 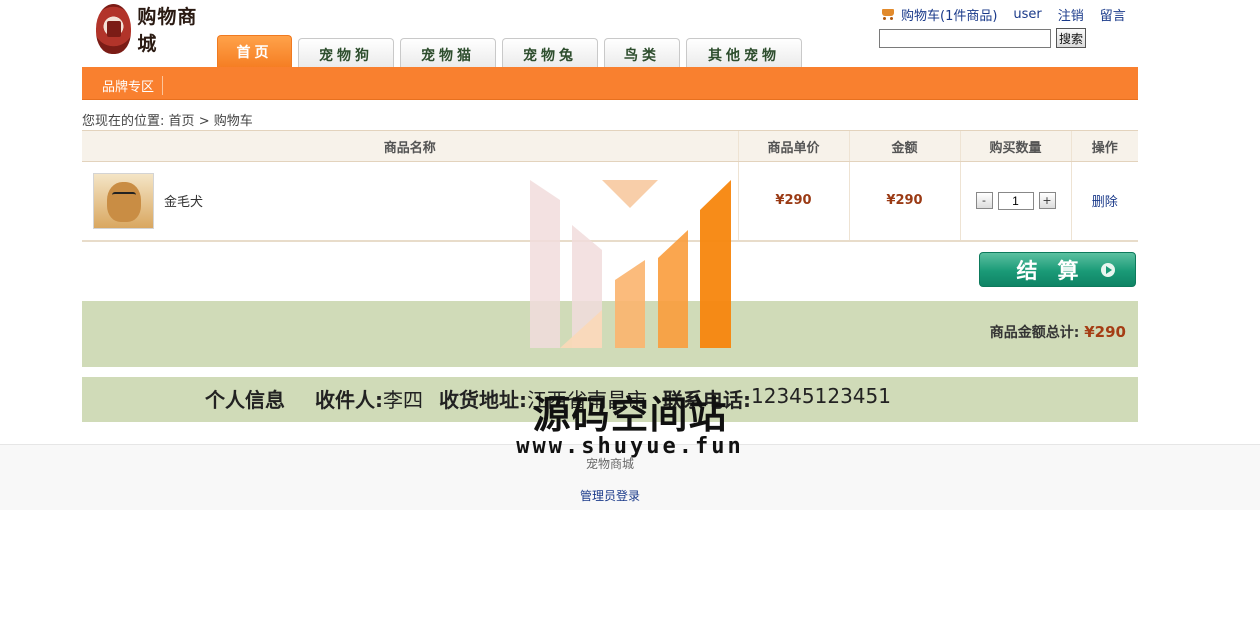 I want to click on column-header-quantity: 购买数量, so click(x=1015, y=146).